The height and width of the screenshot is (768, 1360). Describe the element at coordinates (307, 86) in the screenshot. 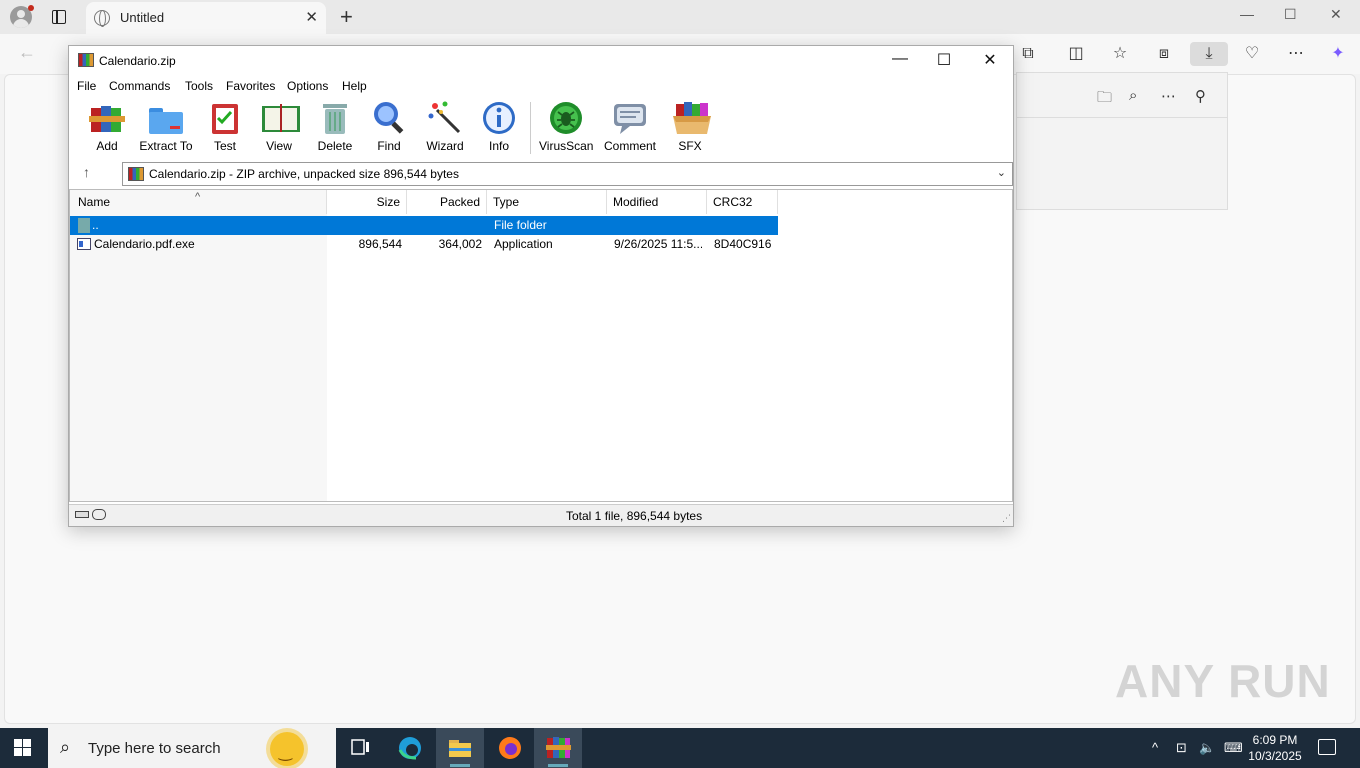

I see `menu-options: Options` at that location.